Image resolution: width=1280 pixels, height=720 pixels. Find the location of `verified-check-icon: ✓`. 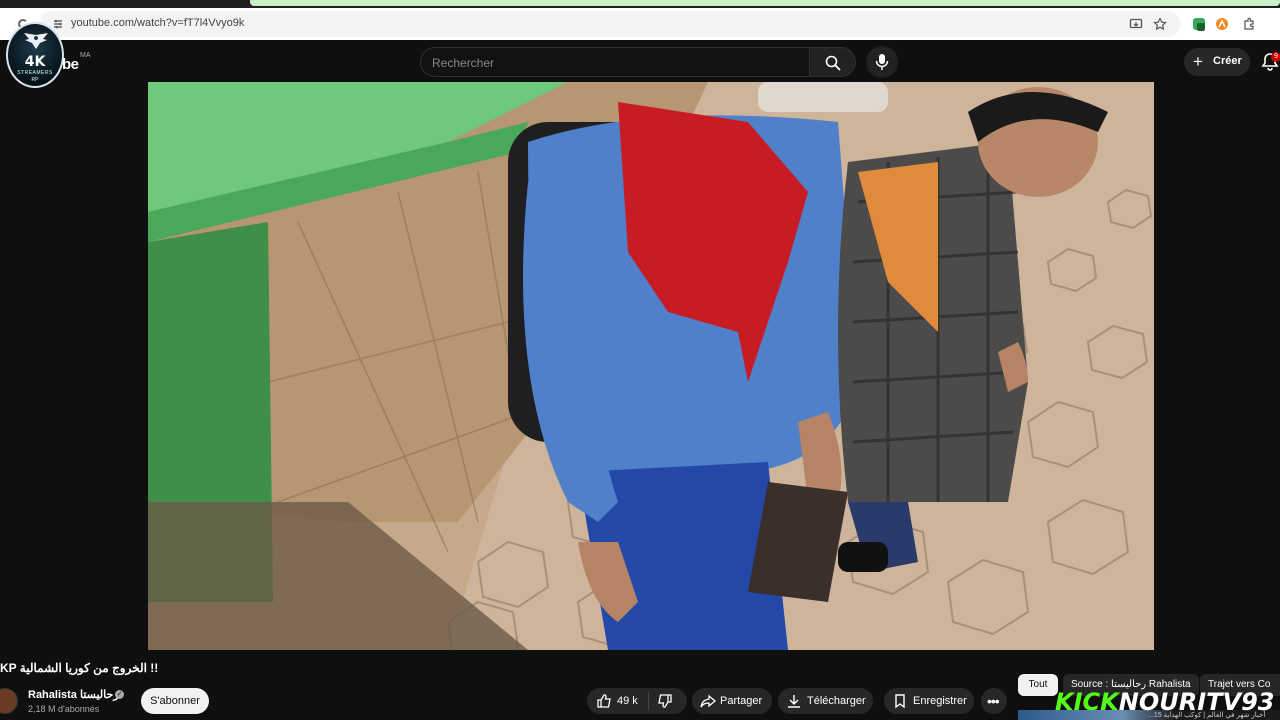

verified-check-icon: ✓ is located at coordinates (119, 694).